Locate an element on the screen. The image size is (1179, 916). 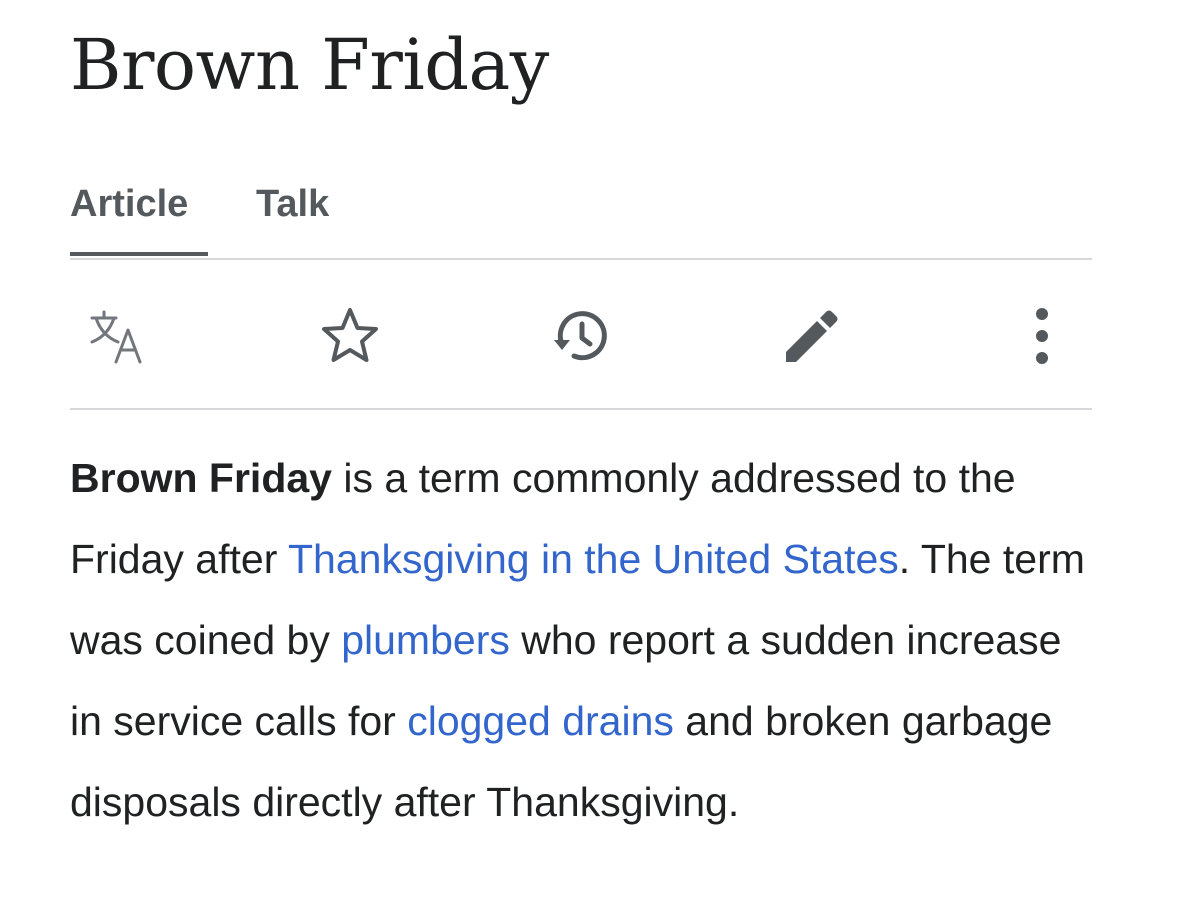
tab-talk: Talk is located at coordinates (292, 219).